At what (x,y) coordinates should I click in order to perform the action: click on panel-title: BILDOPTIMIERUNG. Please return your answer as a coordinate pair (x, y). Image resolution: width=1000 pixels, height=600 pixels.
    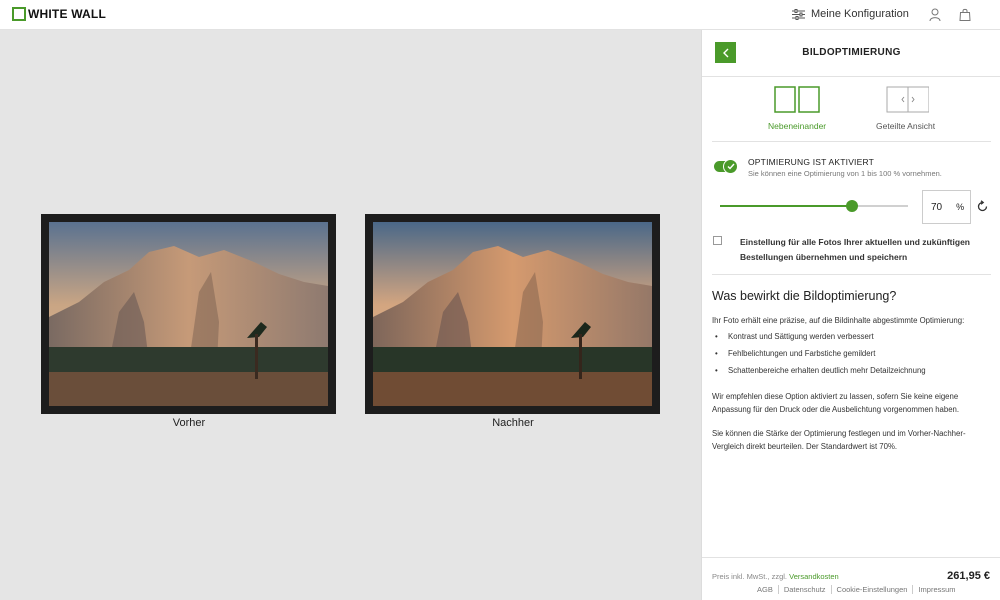
    Looking at the image, I should click on (851, 52).